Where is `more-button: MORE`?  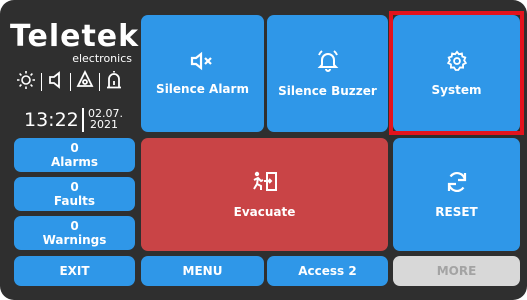
more-button: MORE is located at coordinates (456, 271).